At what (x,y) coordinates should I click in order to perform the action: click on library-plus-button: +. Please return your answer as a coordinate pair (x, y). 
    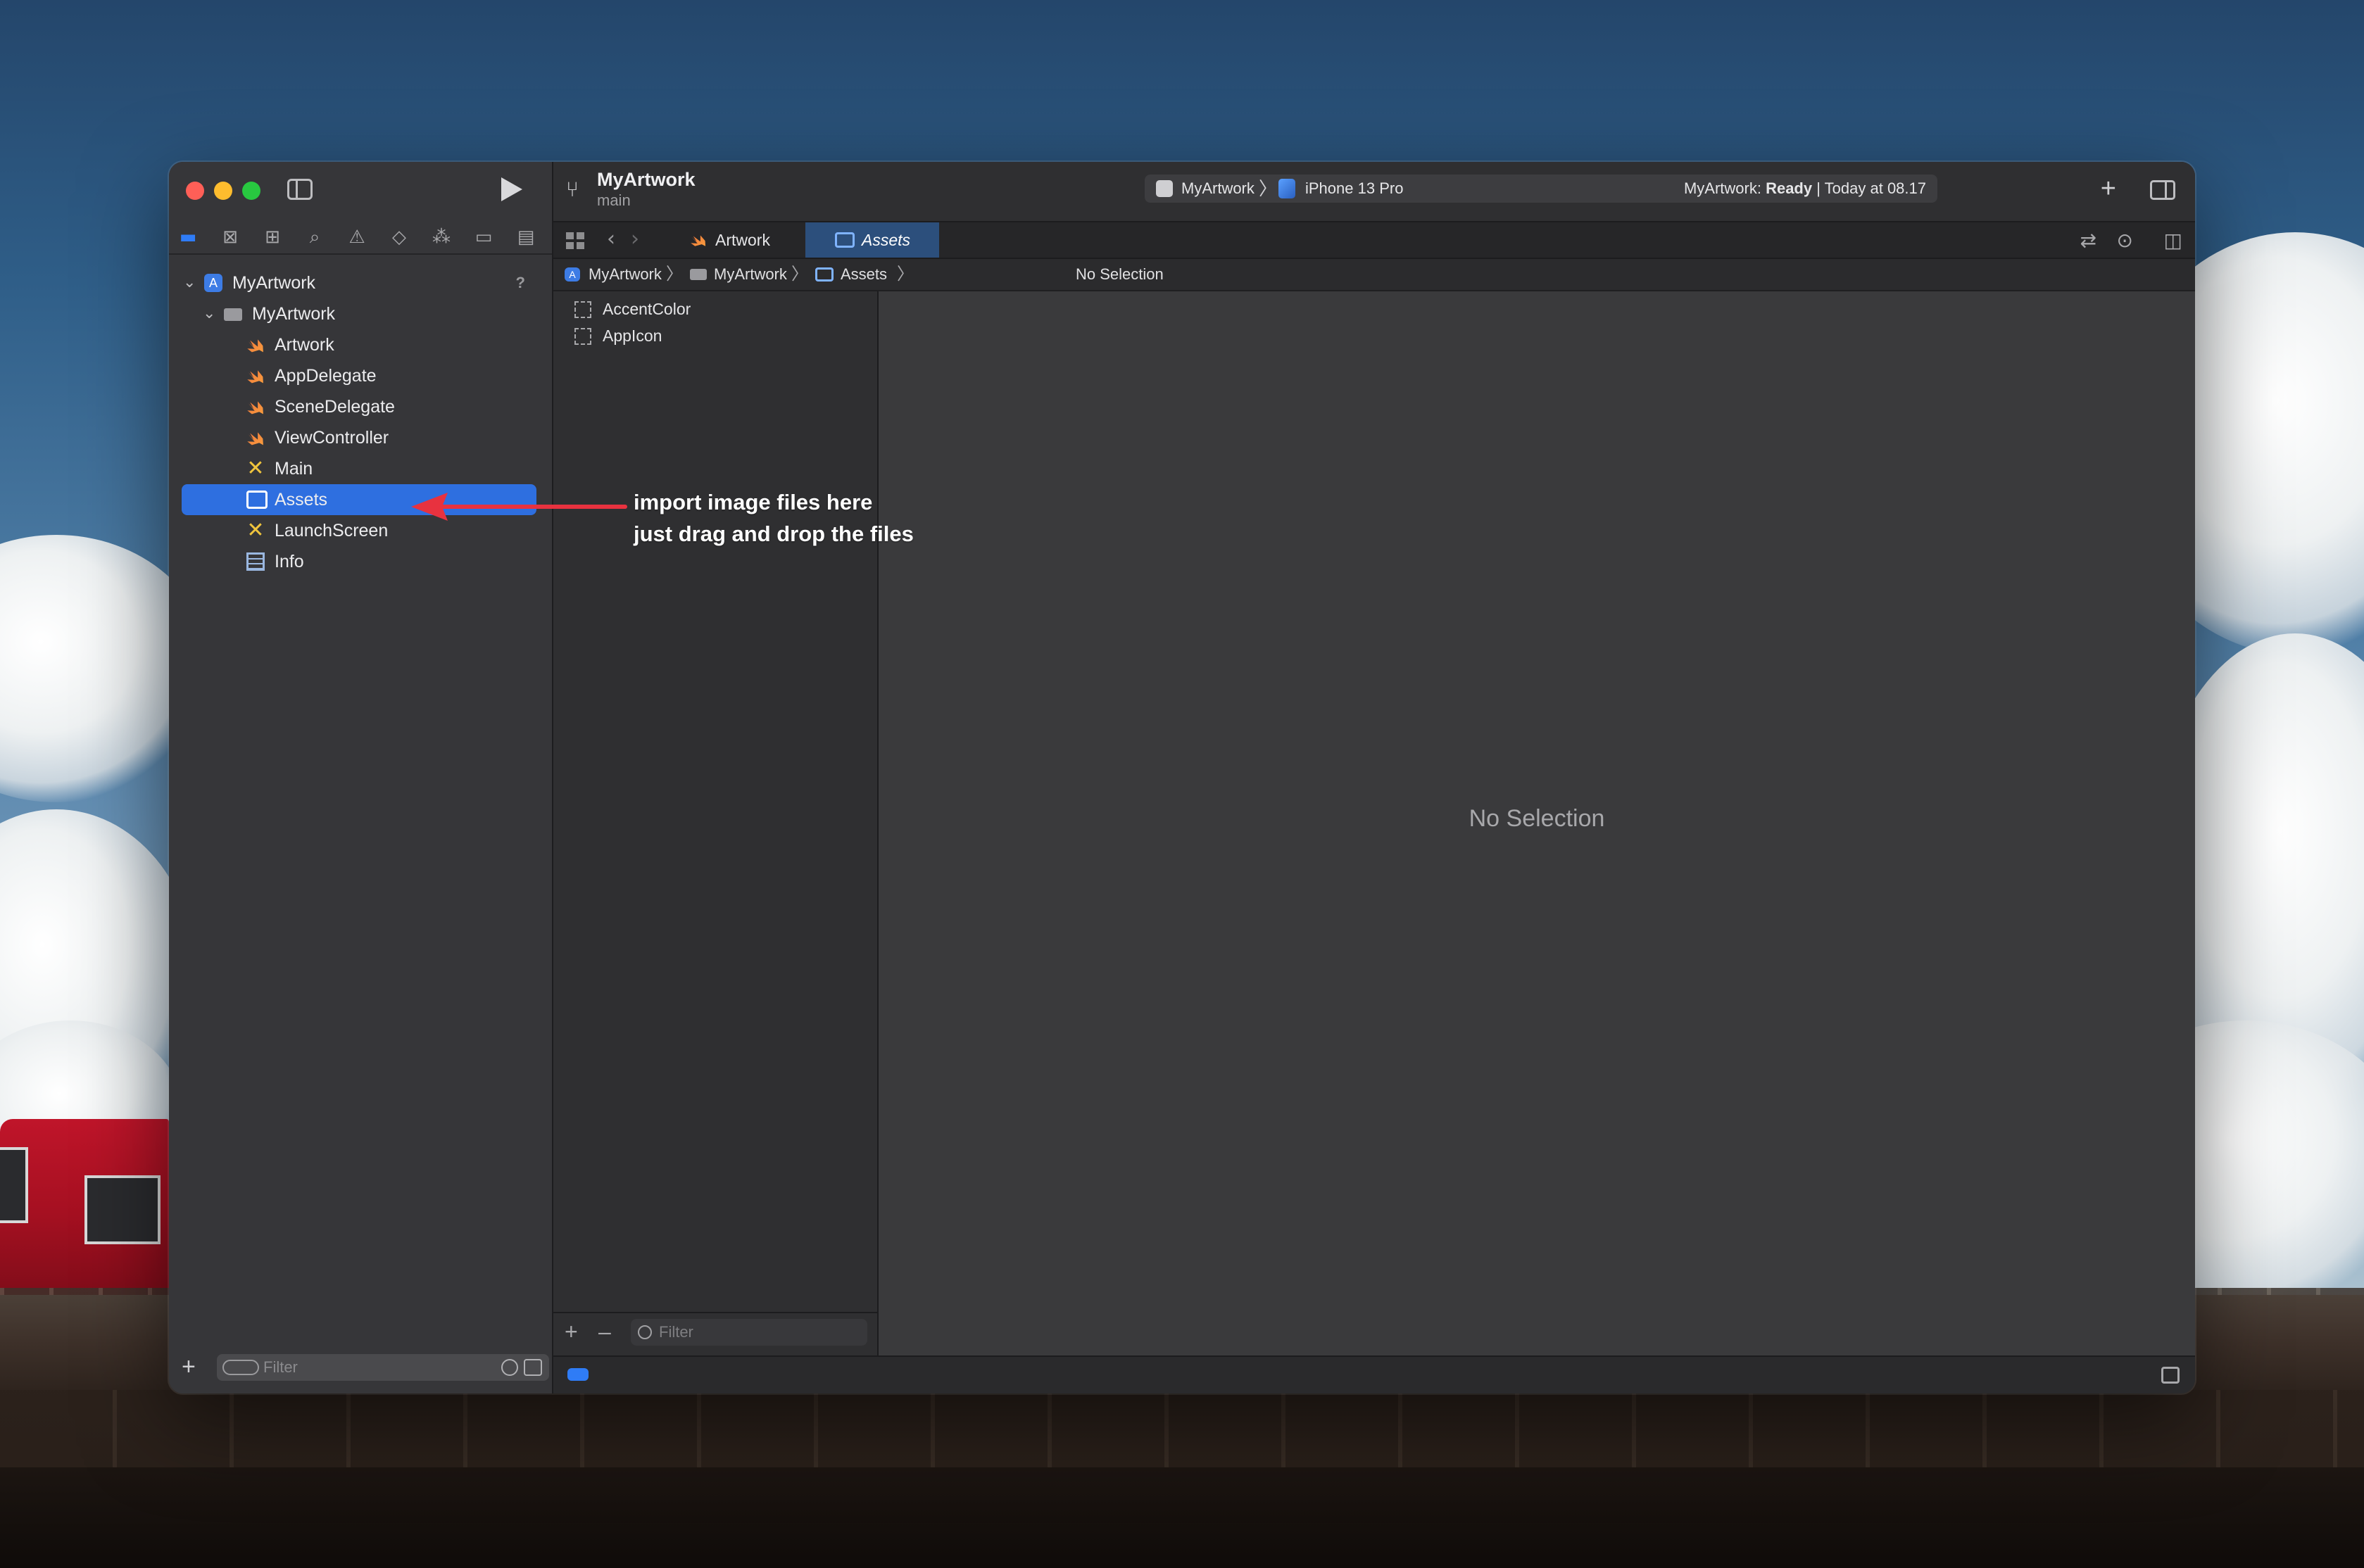
    Looking at the image, I should click on (2108, 188).